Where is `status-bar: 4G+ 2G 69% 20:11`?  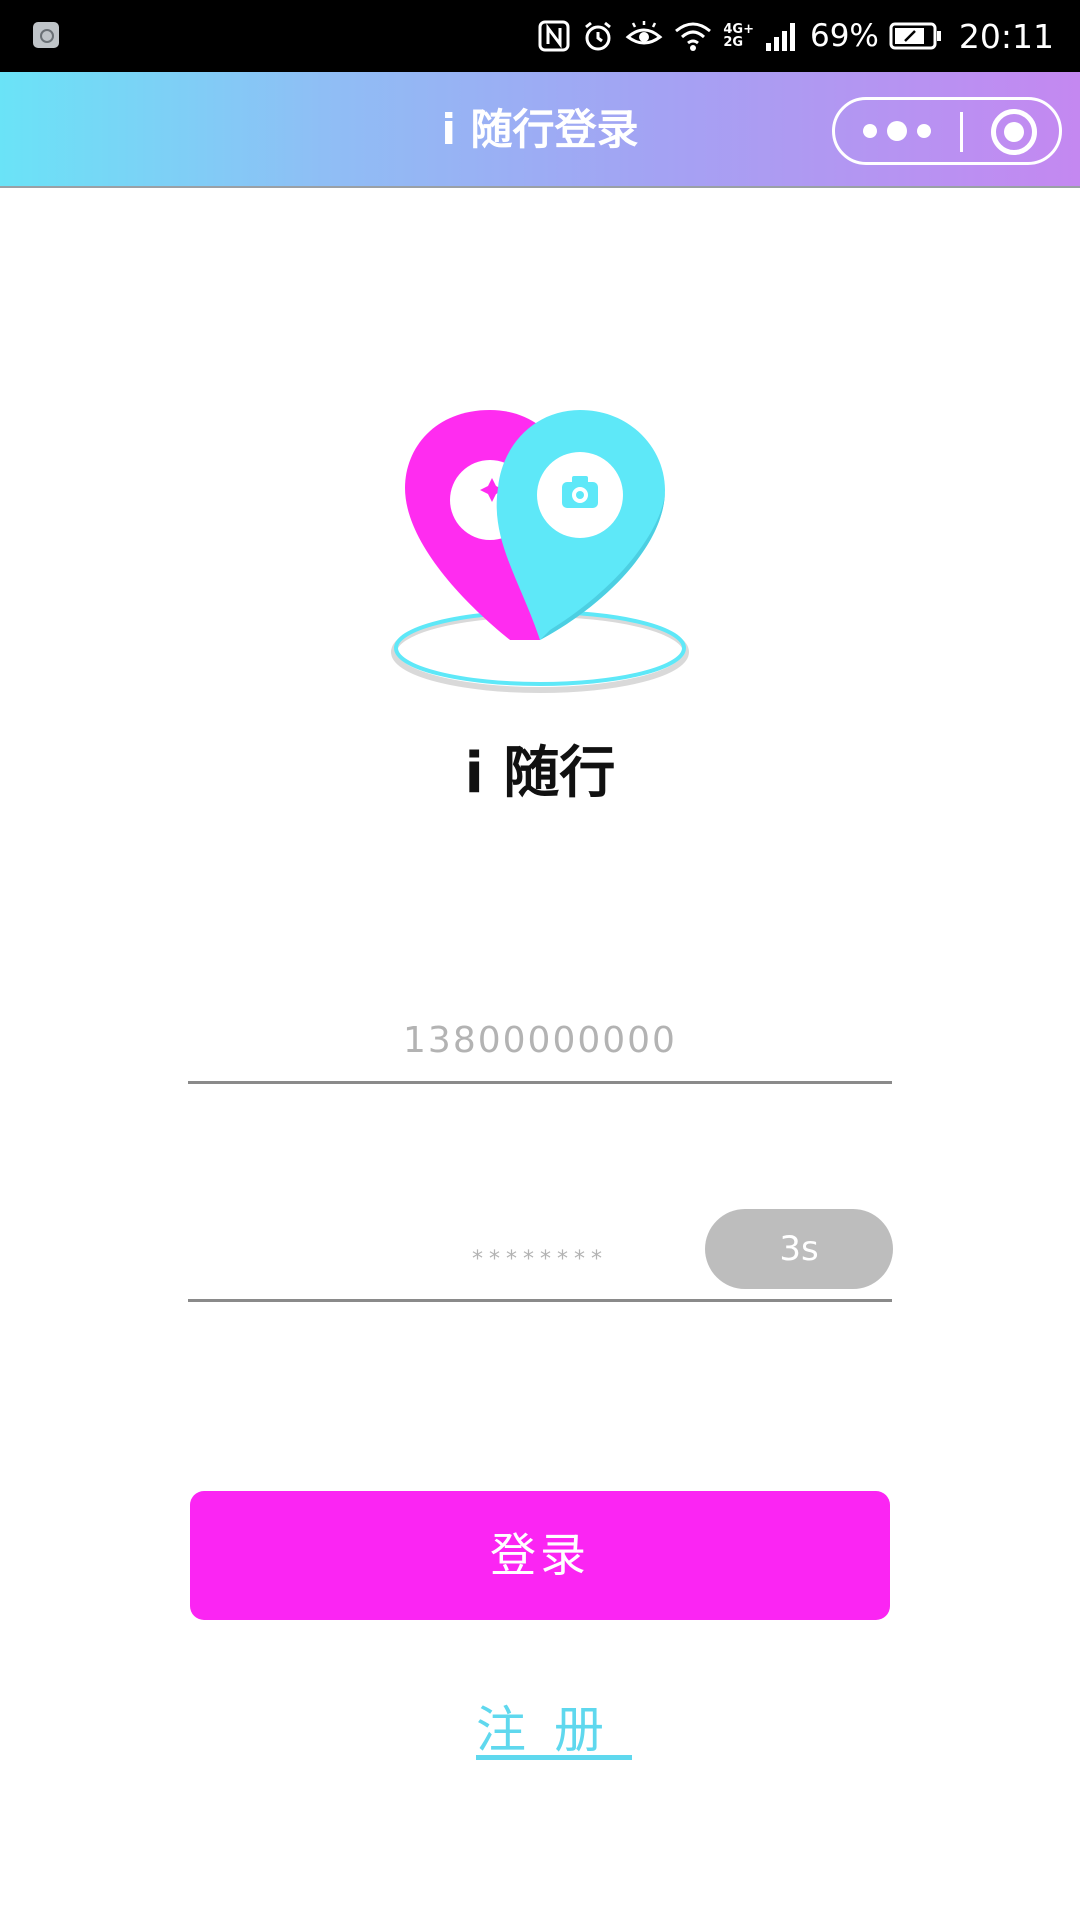
status-bar: 4G+ 2G 69% 20:11 is located at coordinates (540, 36).